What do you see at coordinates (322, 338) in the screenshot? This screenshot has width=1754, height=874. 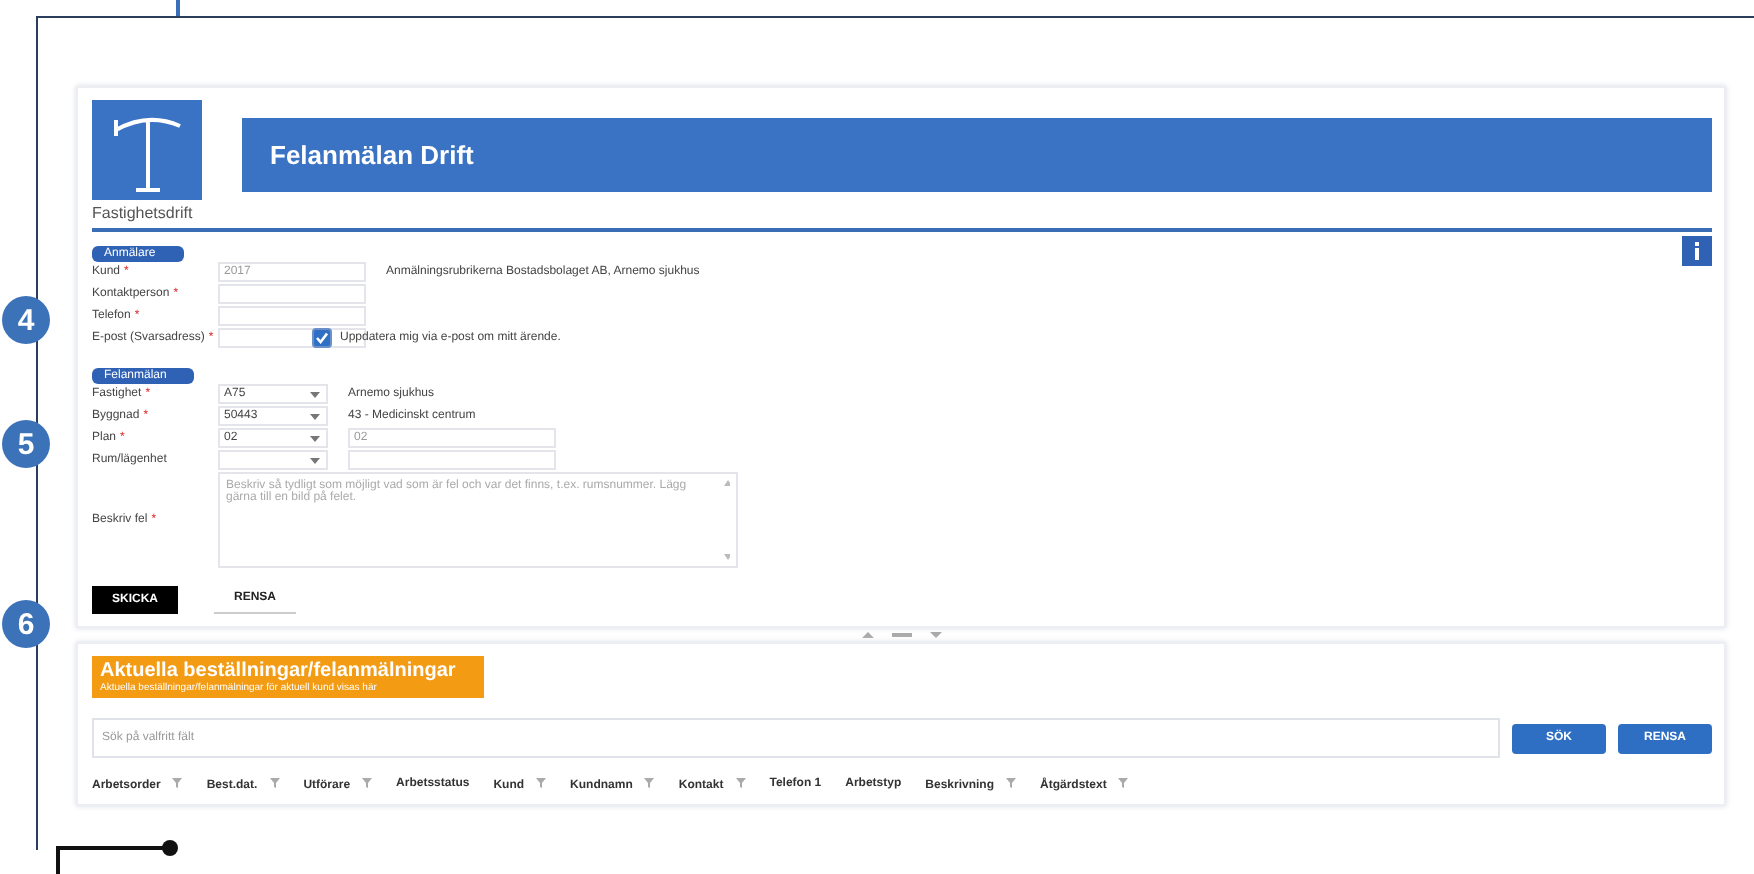 I see `checkbox` at bounding box center [322, 338].